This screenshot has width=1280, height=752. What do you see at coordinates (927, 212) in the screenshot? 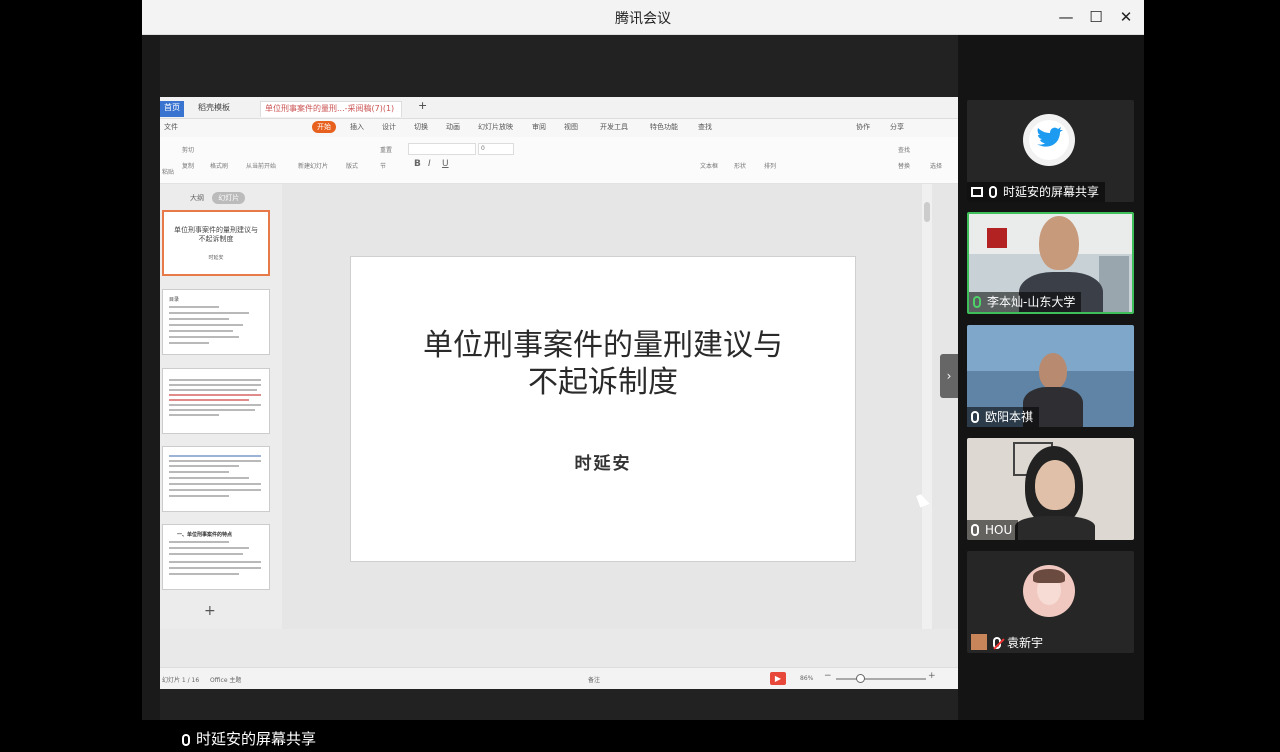
I see `scrollbar-thumb` at bounding box center [927, 212].